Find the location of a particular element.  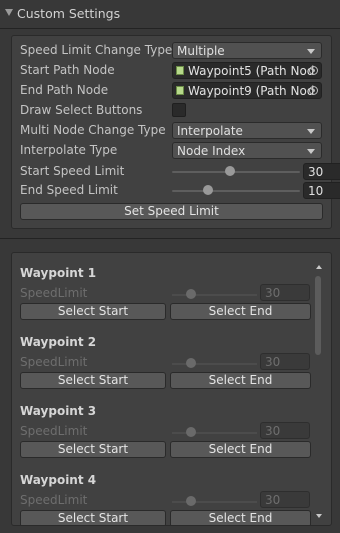

start-speed-limit-slider is located at coordinates (236, 171).